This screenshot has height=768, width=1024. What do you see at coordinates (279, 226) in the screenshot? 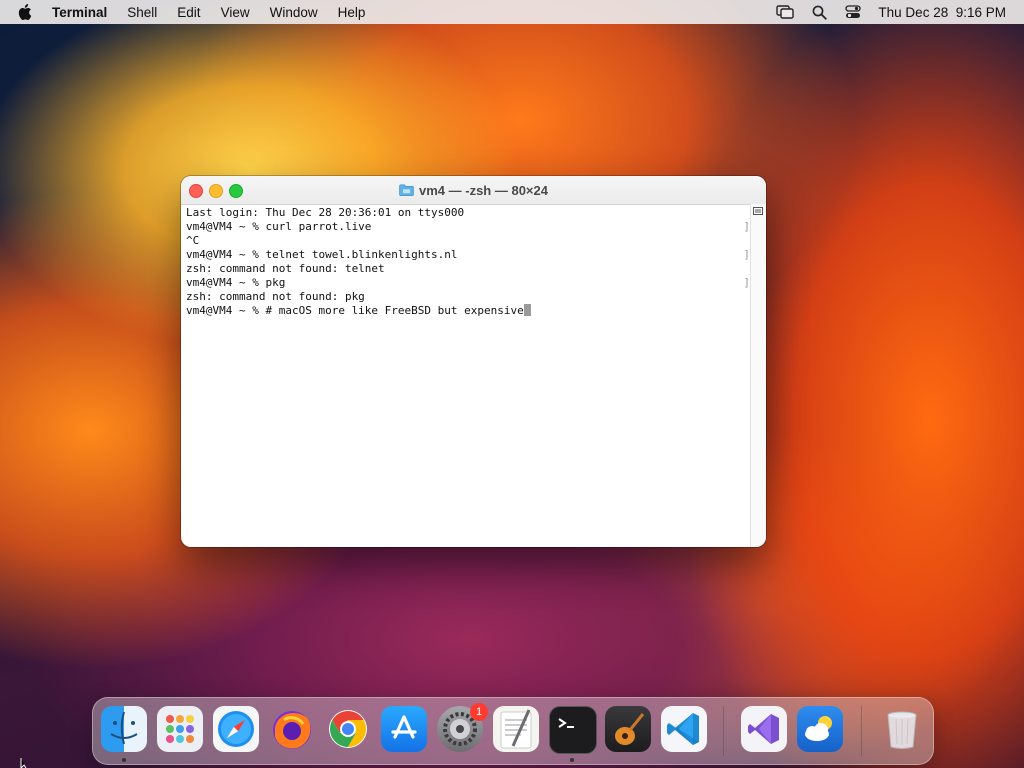
I see `terminal-line: vm4@VM4 ~ % curl parrot.live` at bounding box center [279, 226].